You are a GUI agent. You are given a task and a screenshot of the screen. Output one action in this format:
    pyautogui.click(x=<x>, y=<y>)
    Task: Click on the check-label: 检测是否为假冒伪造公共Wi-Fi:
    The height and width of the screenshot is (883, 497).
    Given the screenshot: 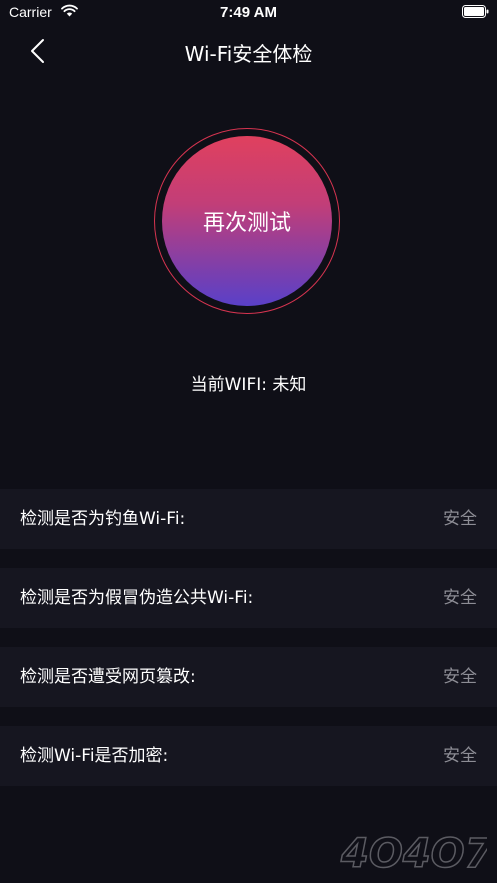 What is the action you would take?
    pyautogui.click(x=137, y=598)
    